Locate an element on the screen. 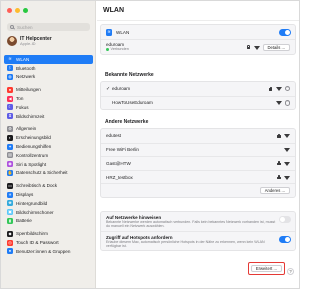 The height and width of the screenshot is (289, 320). other-network-row: HRZ_testbox is located at coordinates (198, 176).